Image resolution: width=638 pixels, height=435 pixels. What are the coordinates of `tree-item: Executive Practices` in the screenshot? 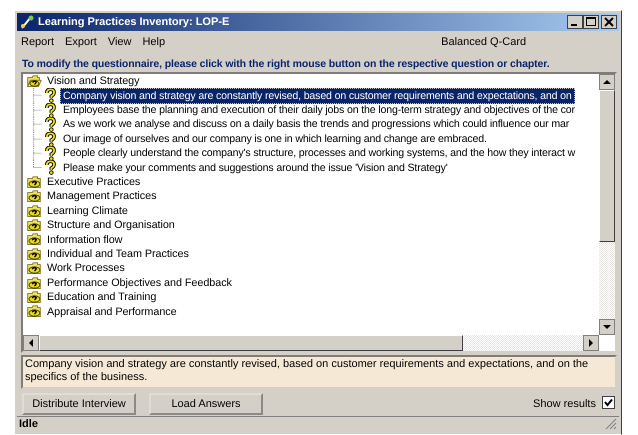 It's located at (94, 182).